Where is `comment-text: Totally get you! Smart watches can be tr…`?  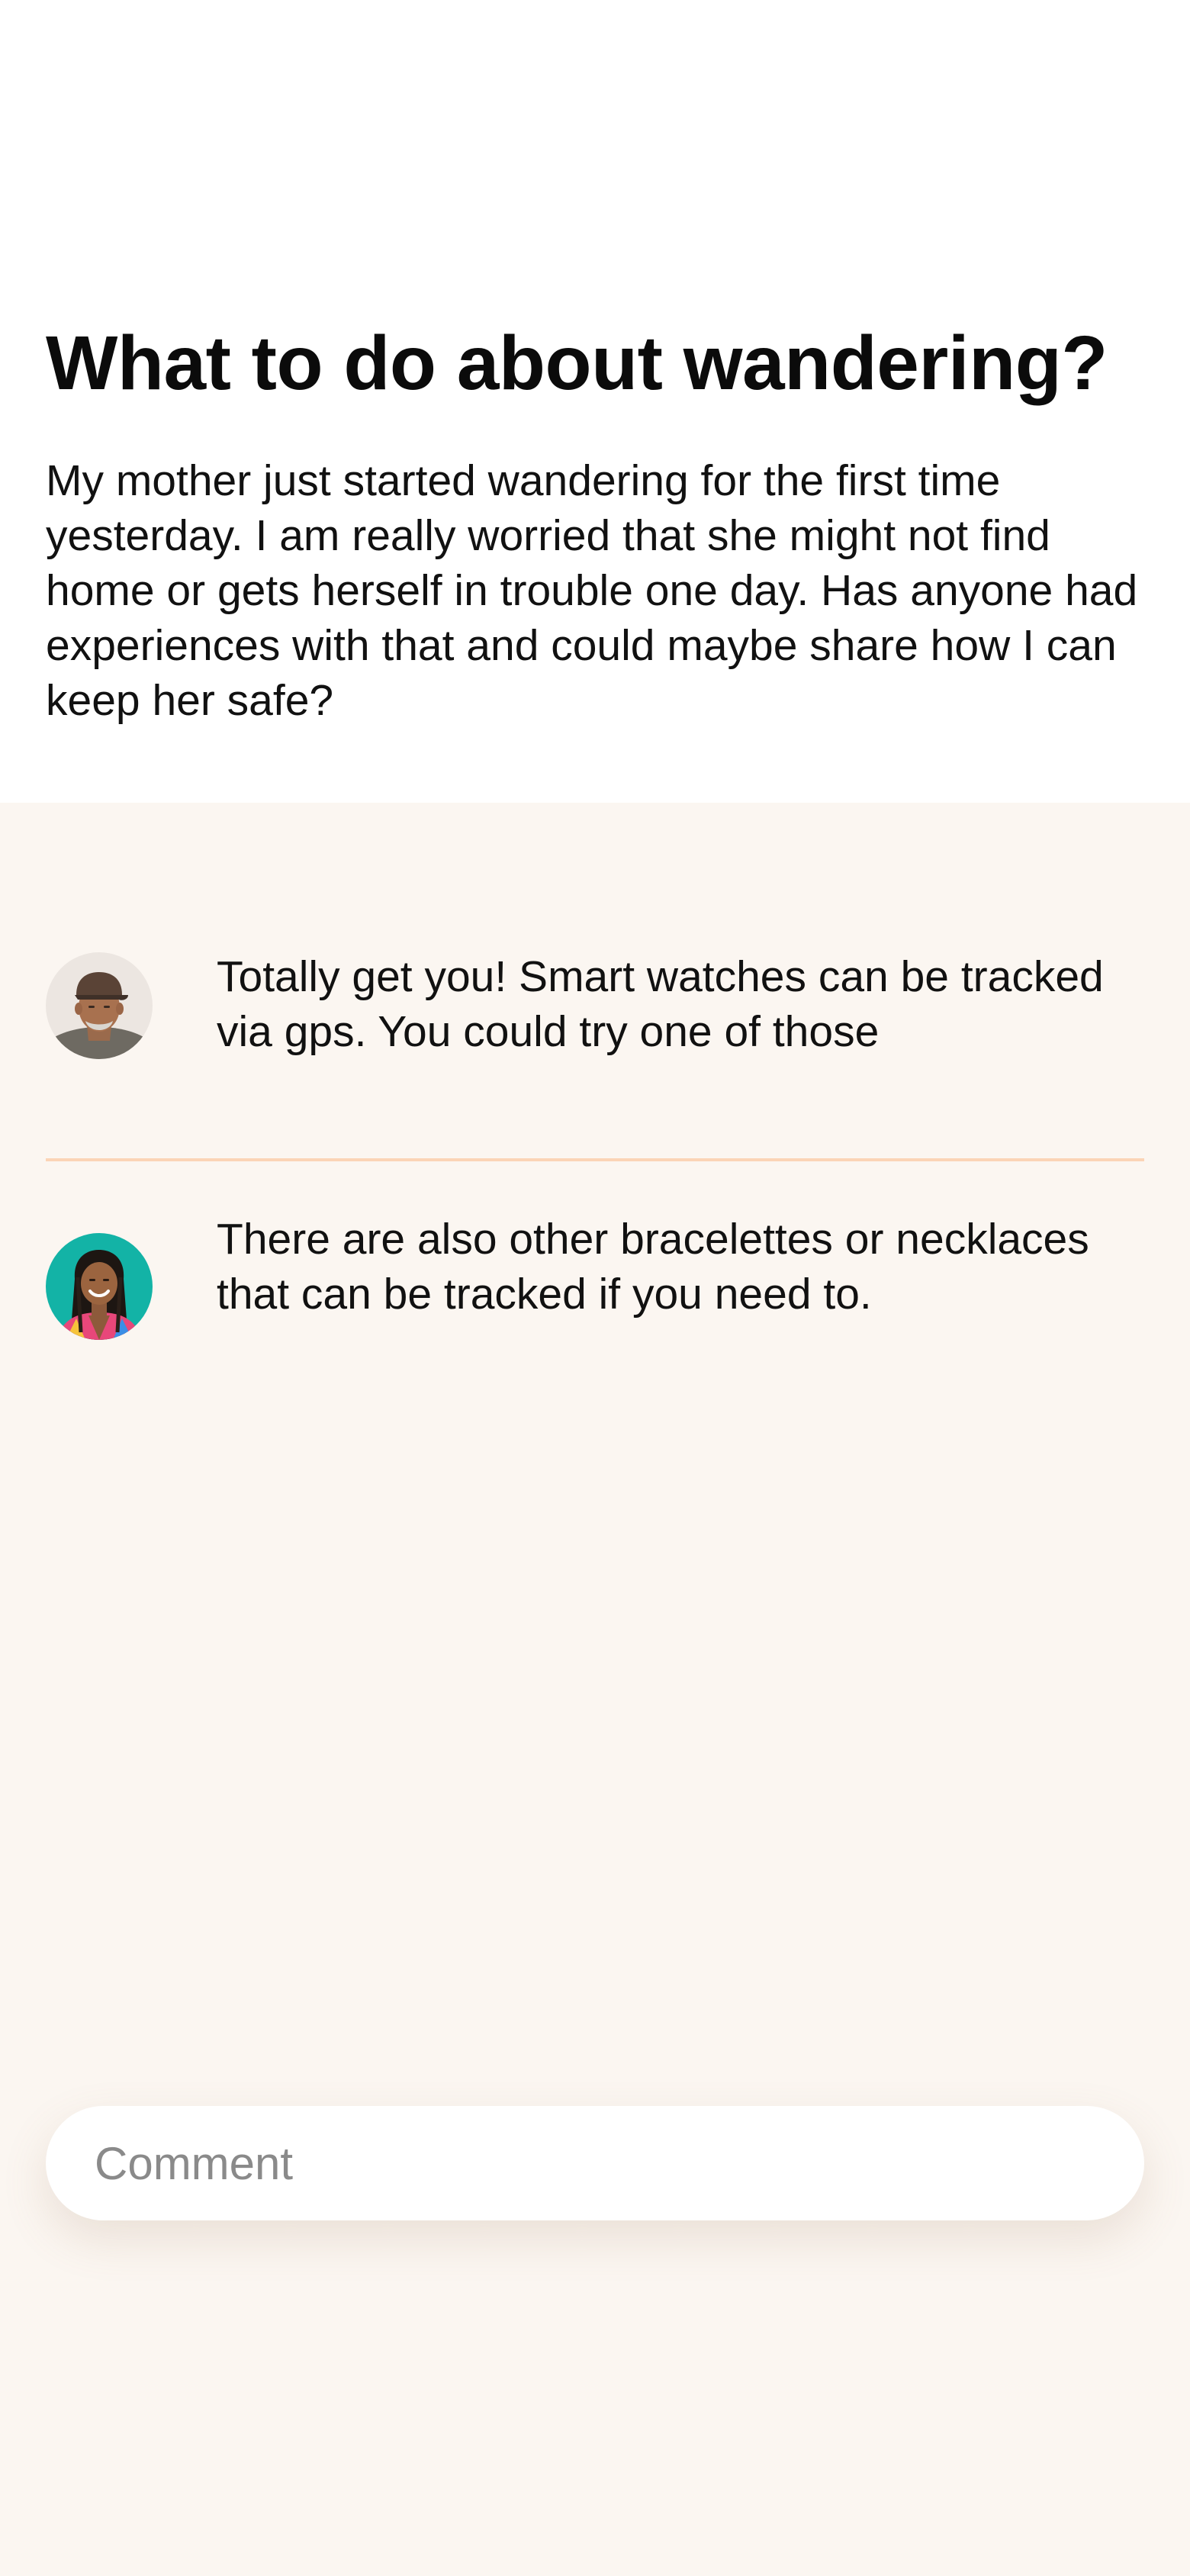 comment-text: Totally get you! Smart watches can be tr… is located at coordinates (660, 1004).